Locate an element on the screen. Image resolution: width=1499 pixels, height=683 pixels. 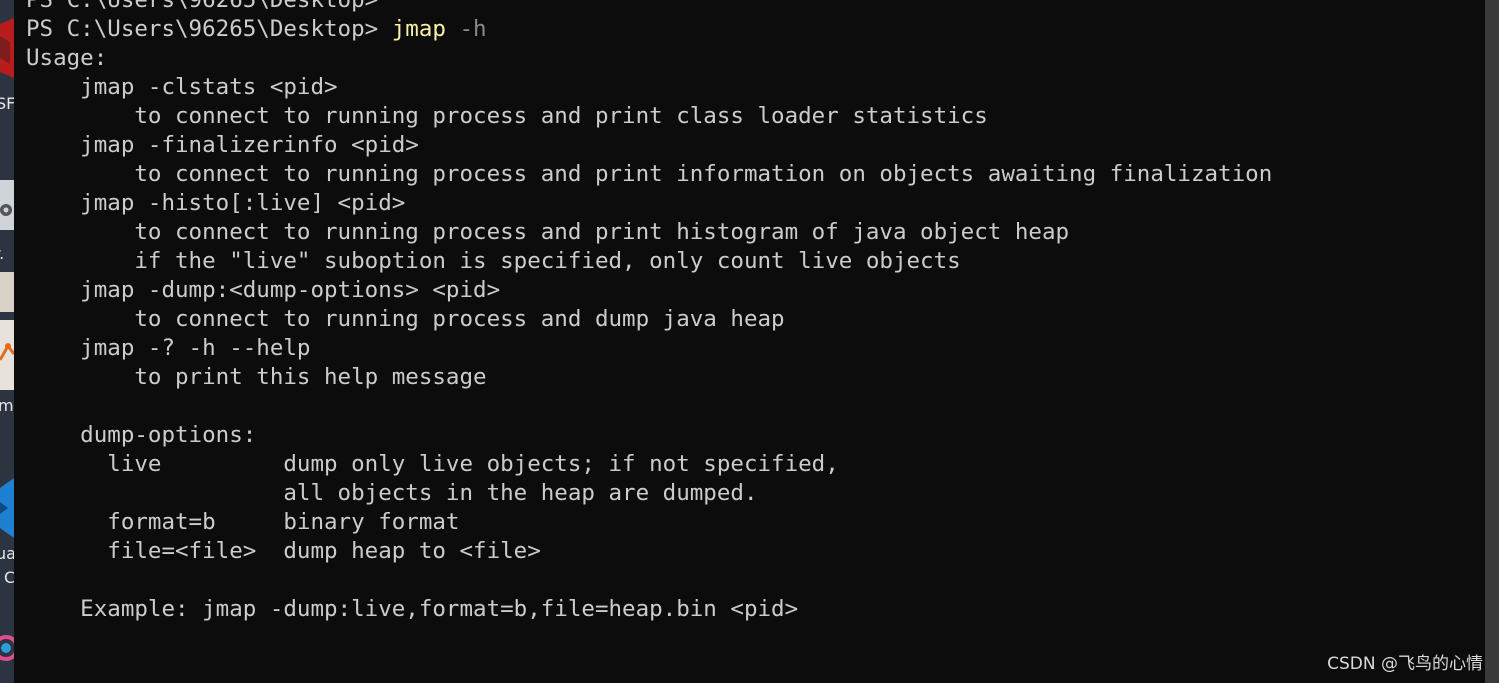
output-line: jmap -histo[:live] <pid> is located at coordinates (216, 203).